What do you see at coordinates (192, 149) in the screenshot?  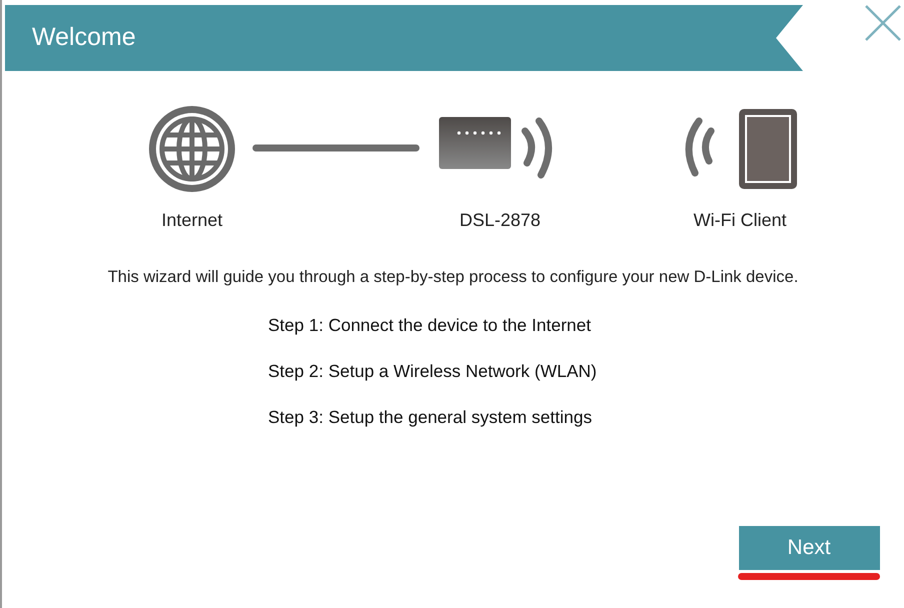 I see `globe-icon` at bounding box center [192, 149].